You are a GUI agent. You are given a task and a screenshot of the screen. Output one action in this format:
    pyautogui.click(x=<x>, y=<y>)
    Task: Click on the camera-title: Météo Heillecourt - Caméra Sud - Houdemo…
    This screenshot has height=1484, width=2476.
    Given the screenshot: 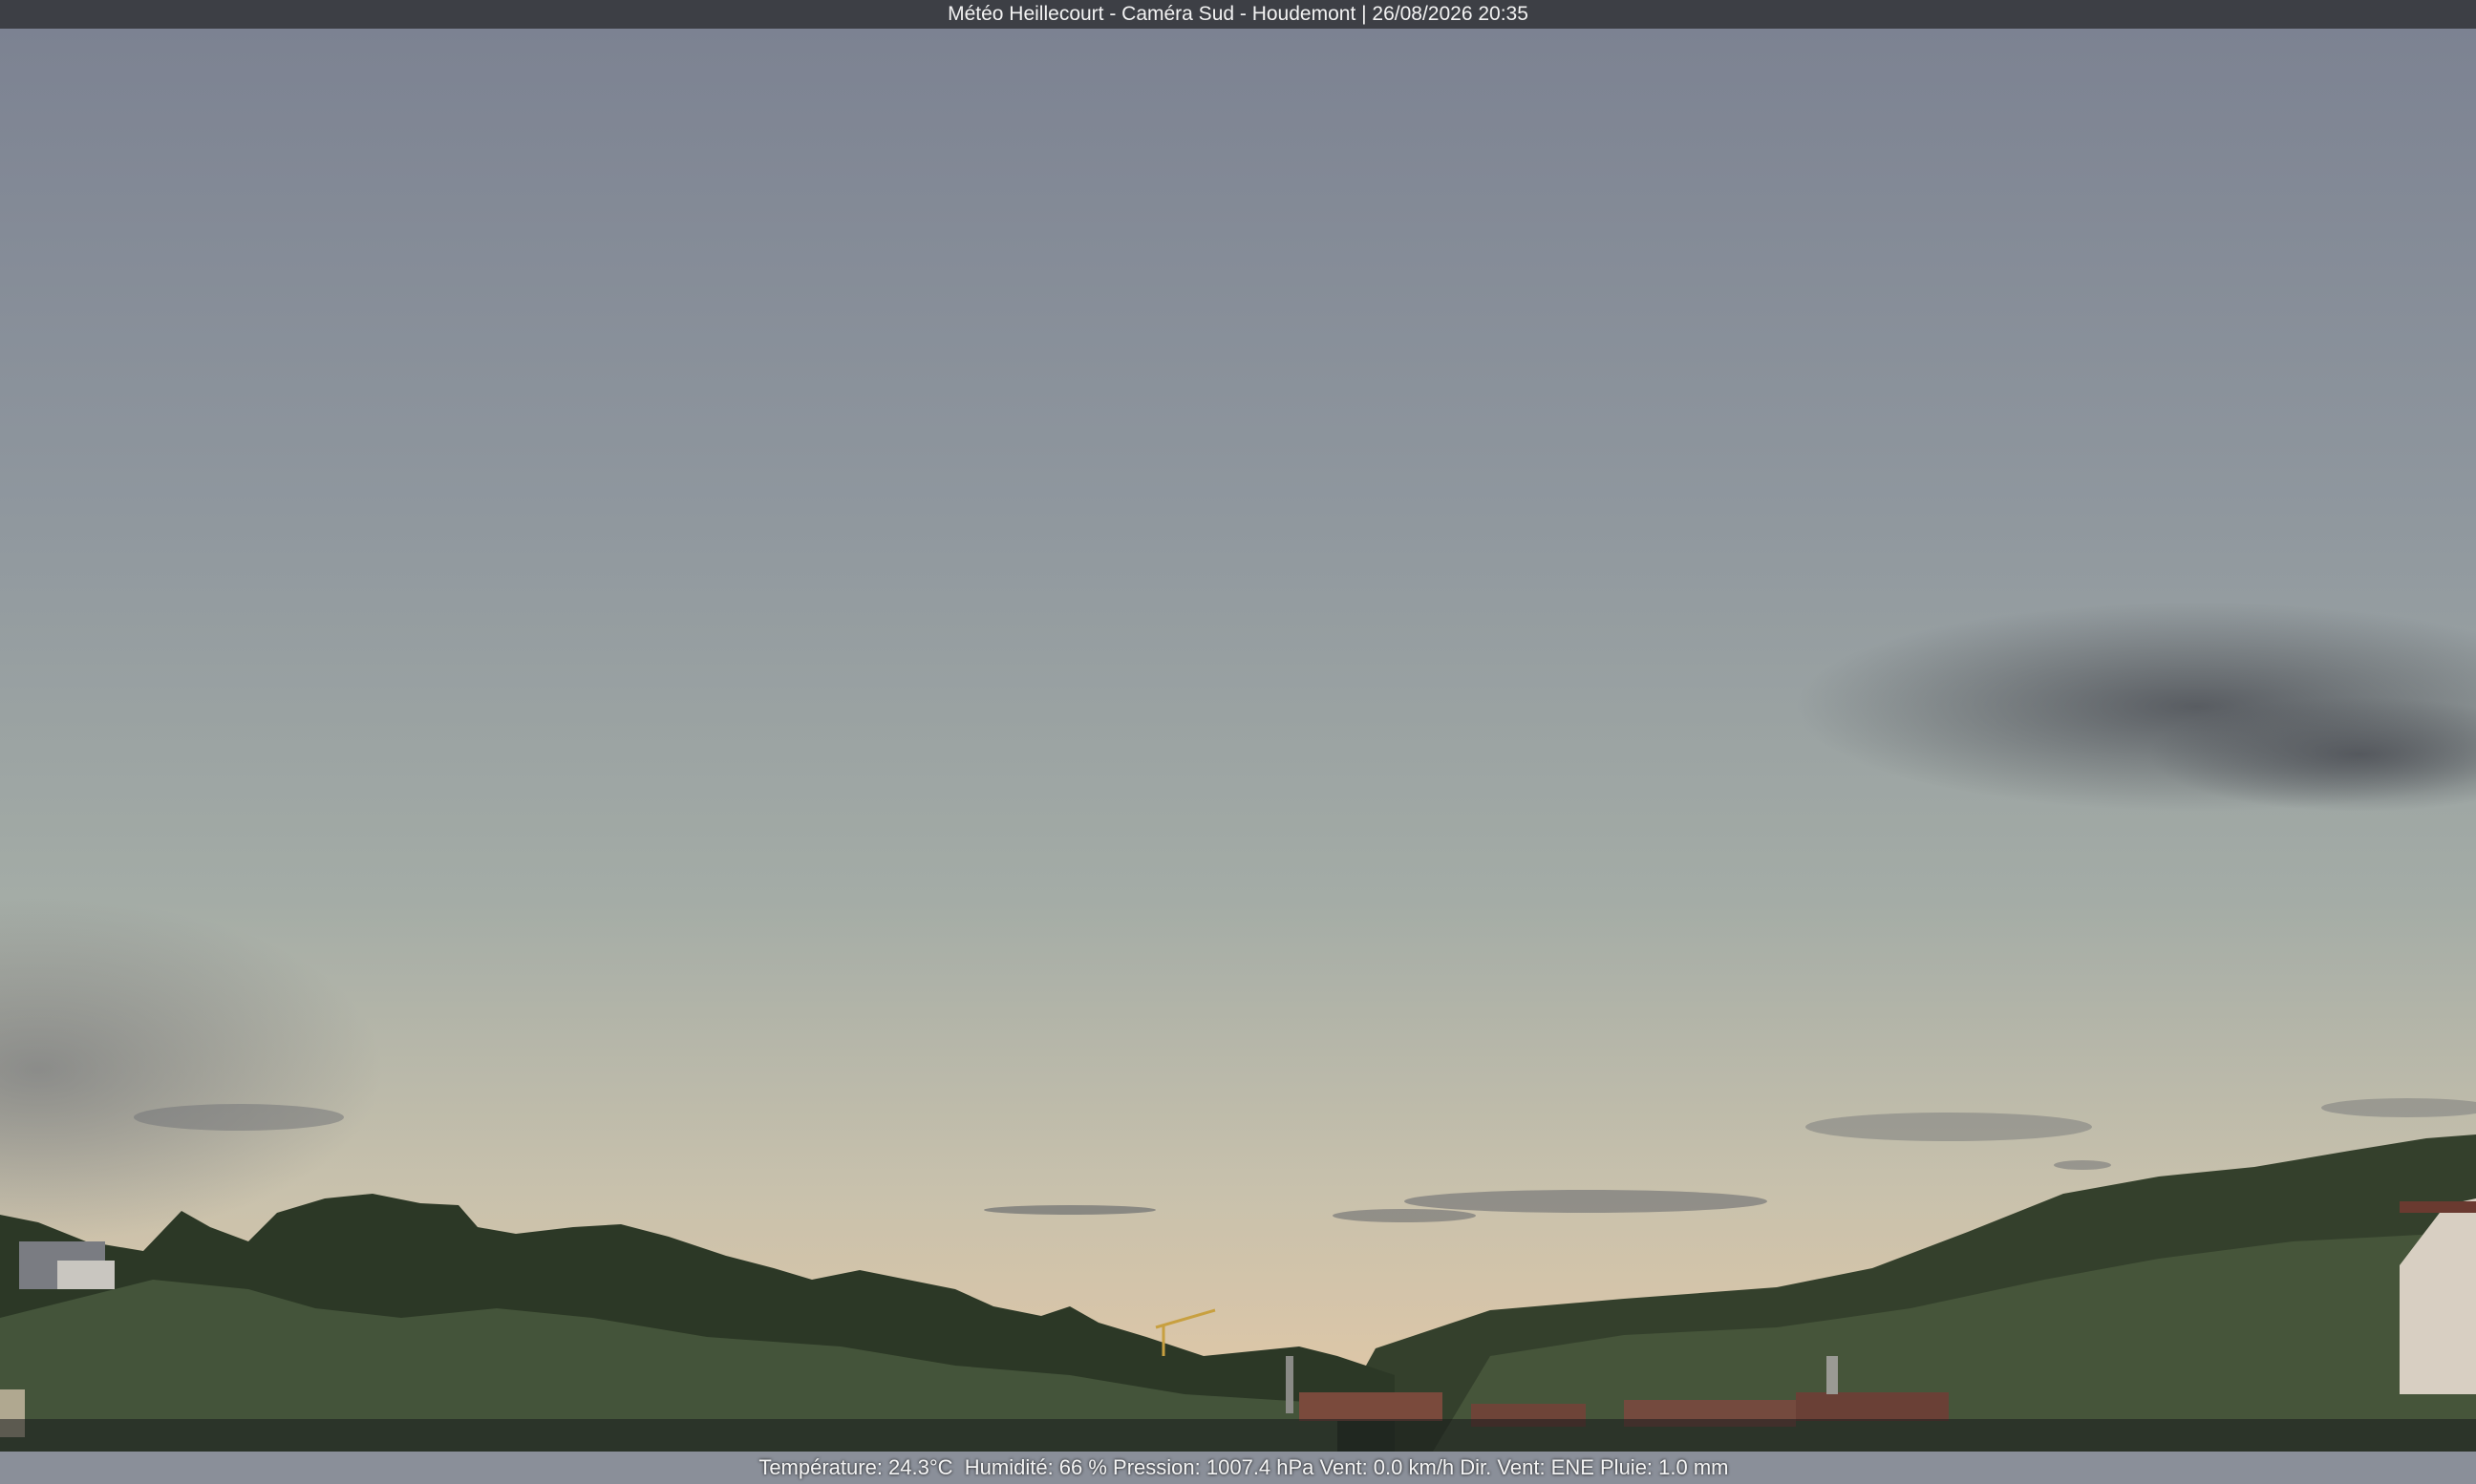 What is the action you would take?
    pyautogui.click(x=1238, y=14)
    